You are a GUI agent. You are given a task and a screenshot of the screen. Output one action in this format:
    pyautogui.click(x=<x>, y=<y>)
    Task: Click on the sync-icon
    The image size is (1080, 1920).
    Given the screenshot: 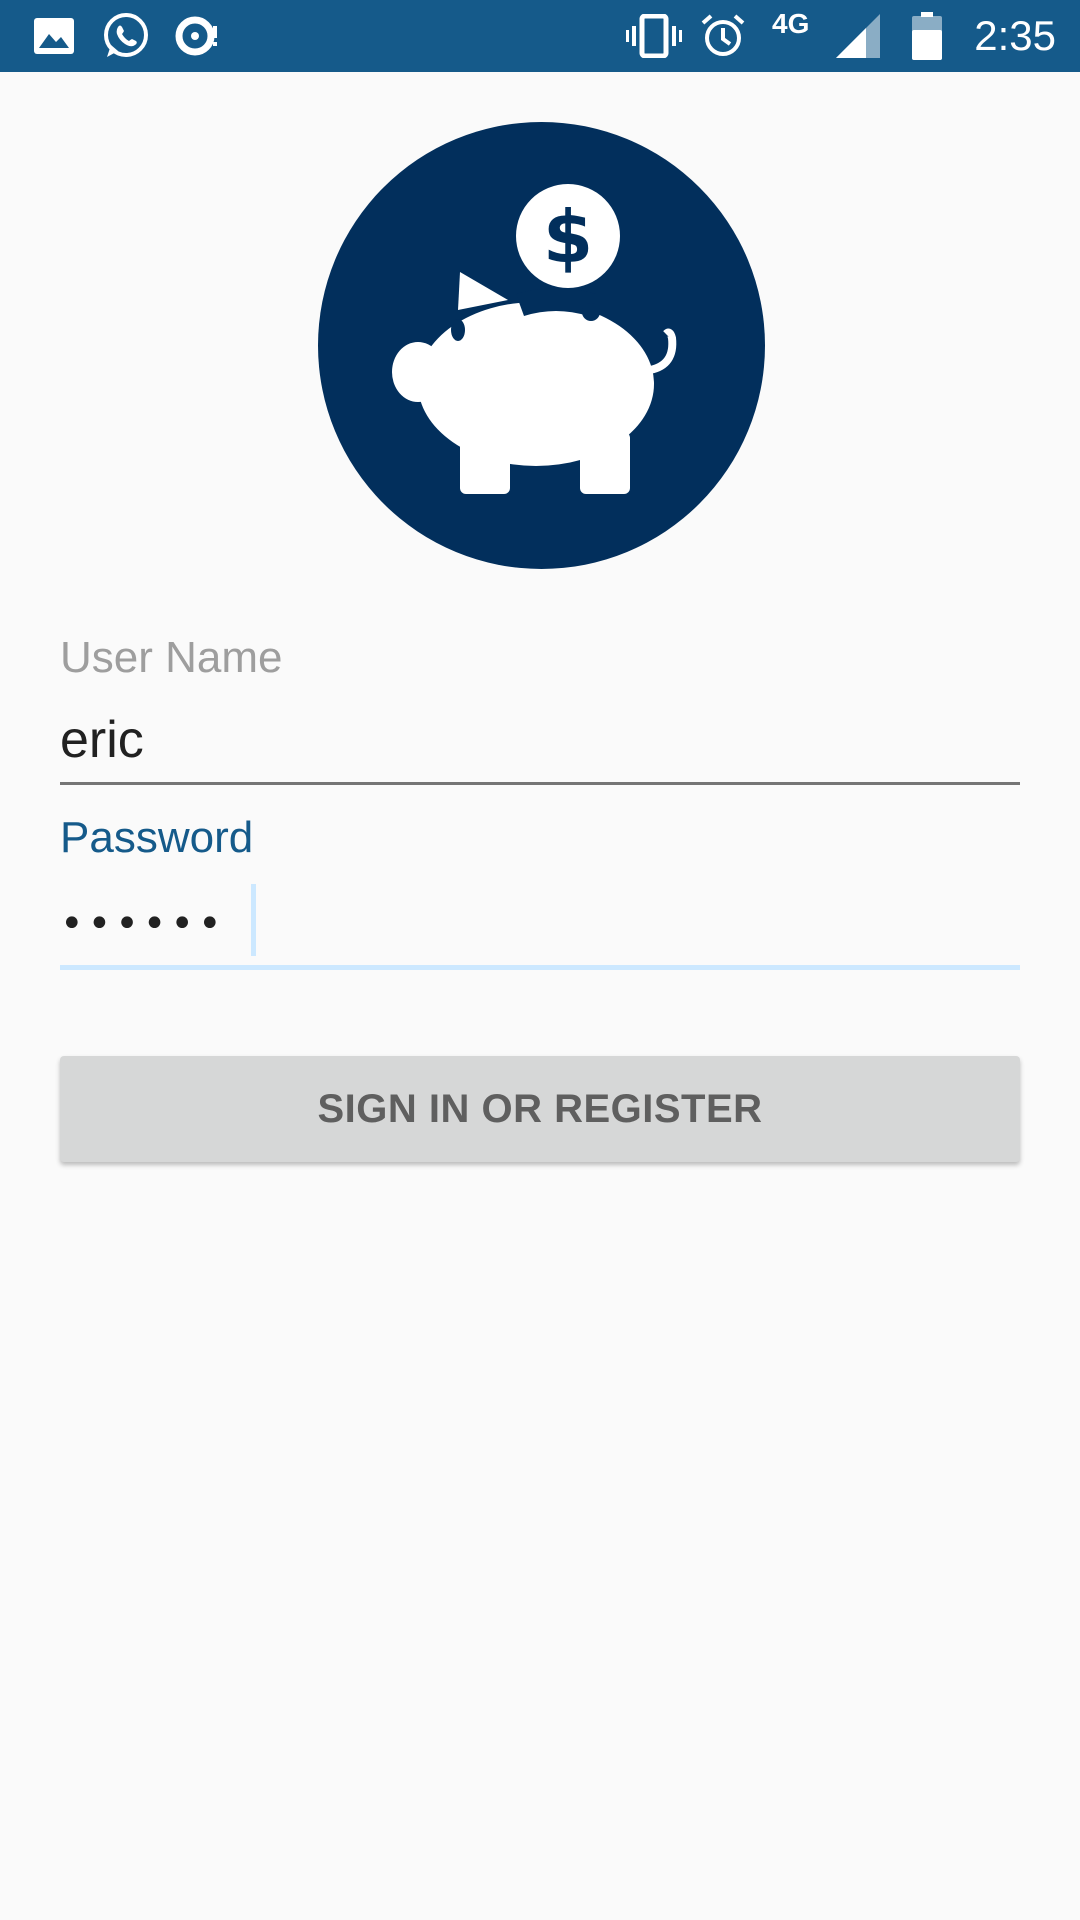 What is the action you would take?
    pyautogui.click(x=199, y=36)
    